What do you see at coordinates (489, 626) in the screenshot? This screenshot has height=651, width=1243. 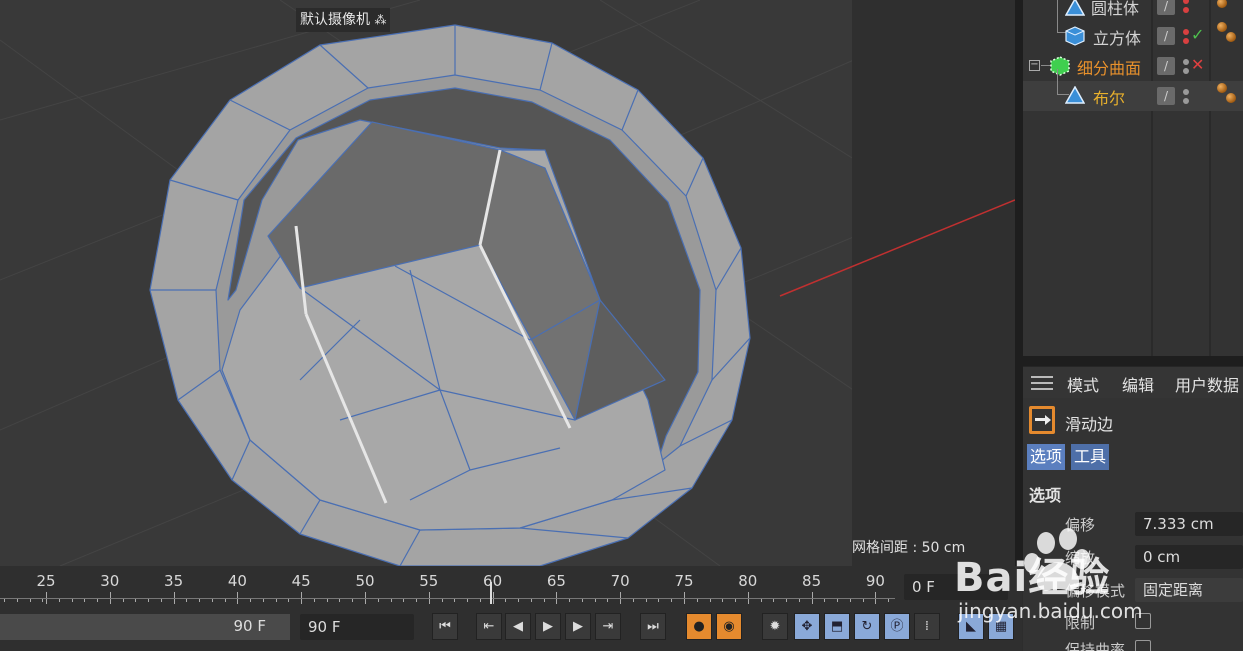 I see `prev-key-button: ⇤` at bounding box center [489, 626].